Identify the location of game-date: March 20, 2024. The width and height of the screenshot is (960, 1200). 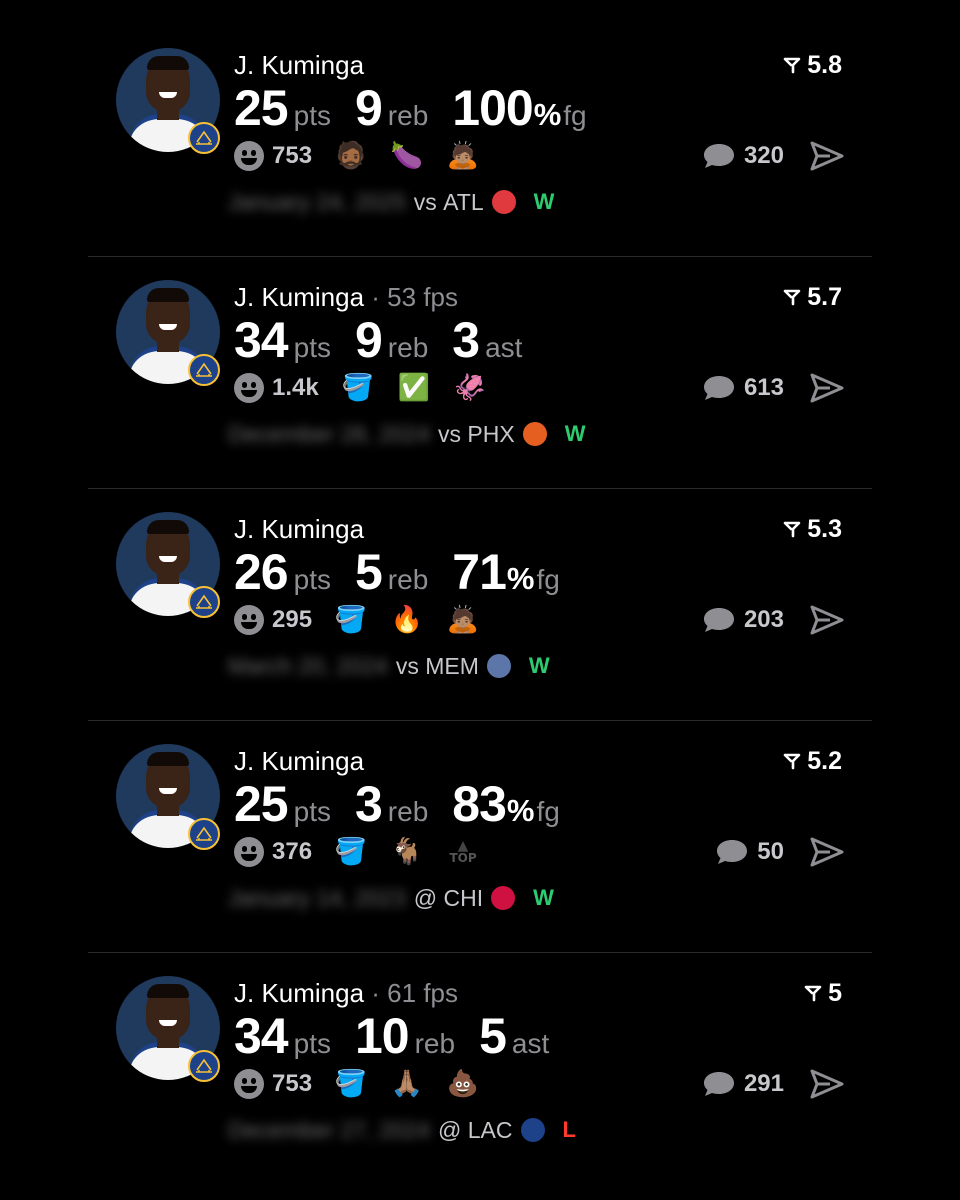
(308, 665).